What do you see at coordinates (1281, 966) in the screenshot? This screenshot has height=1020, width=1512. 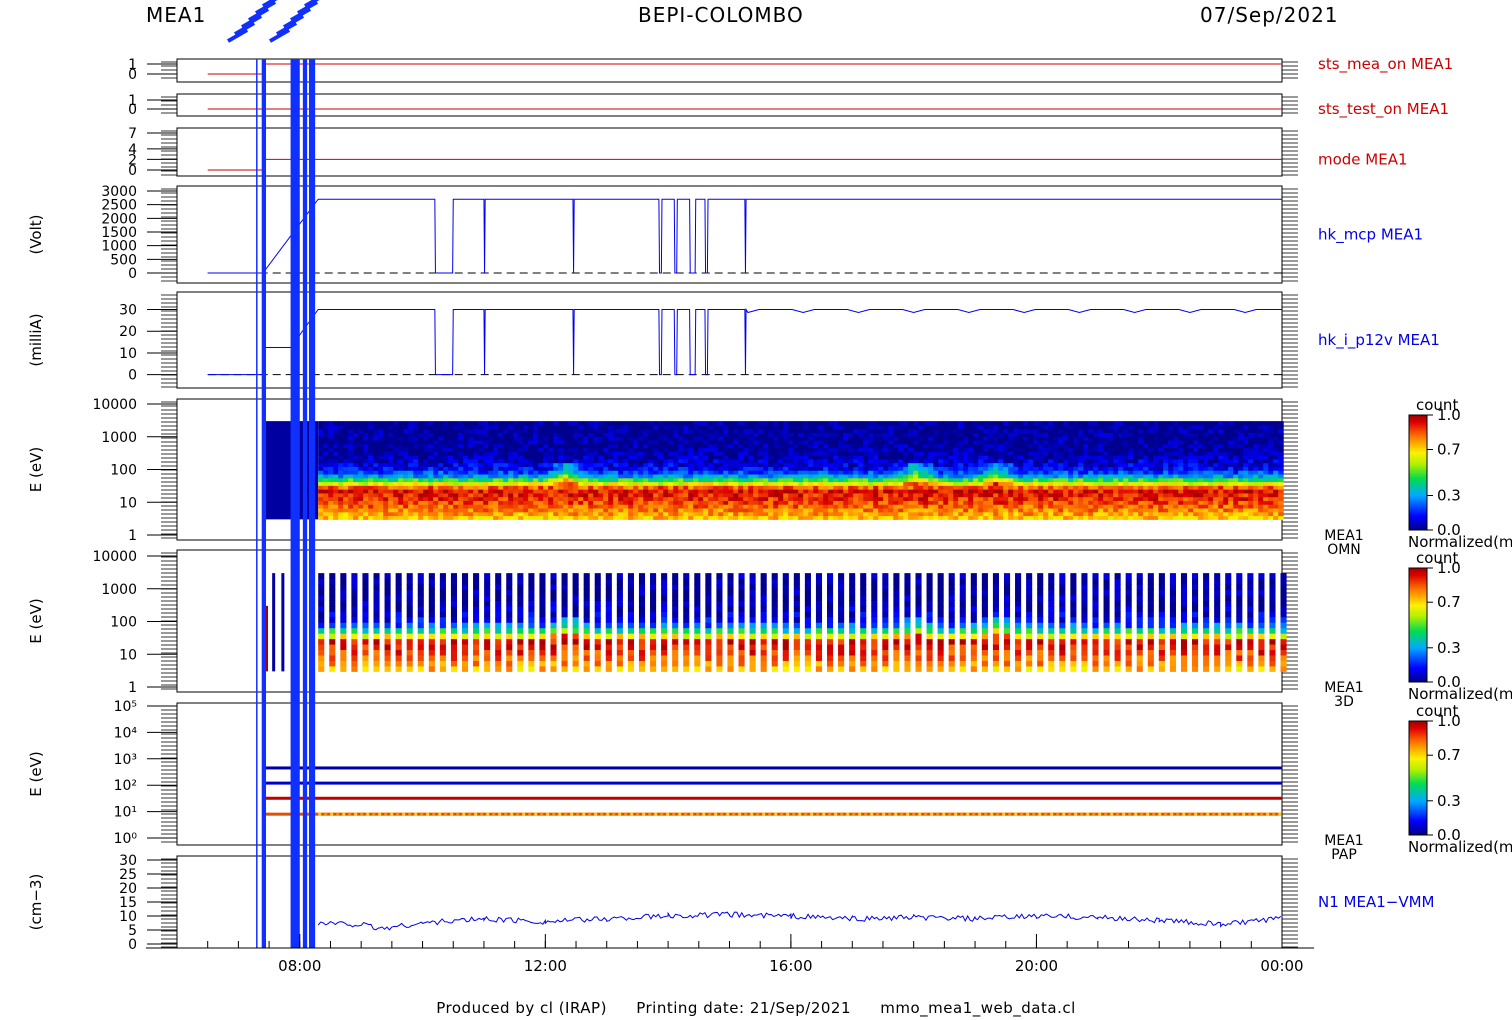 I see `x-tick-label: 00:00` at bounding box center [1281, 966].